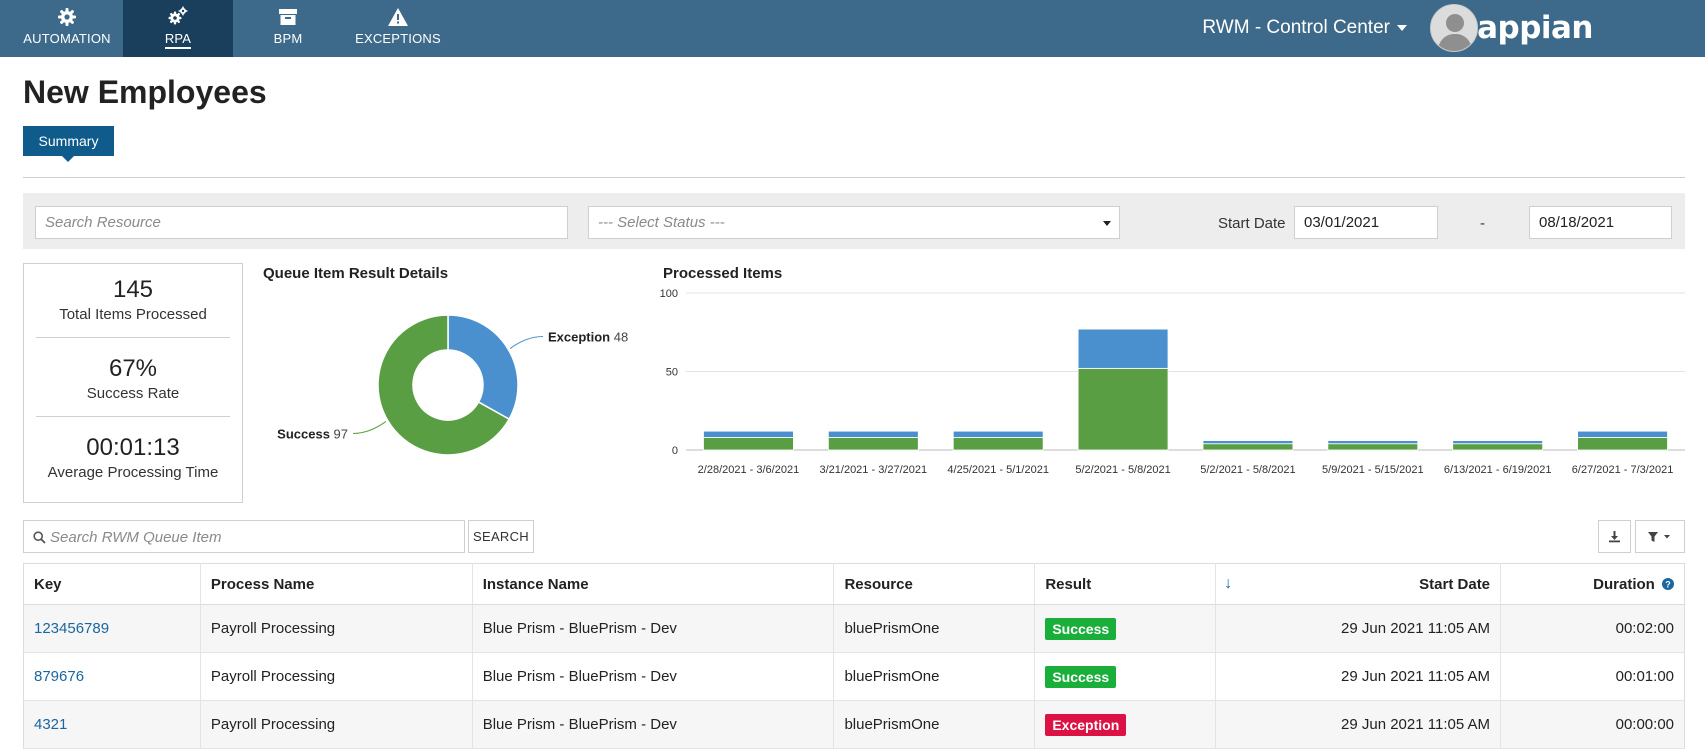  Describe the element at coordinates (483, 367) in the screenshot. I see `donut-slice-exception` at that location.